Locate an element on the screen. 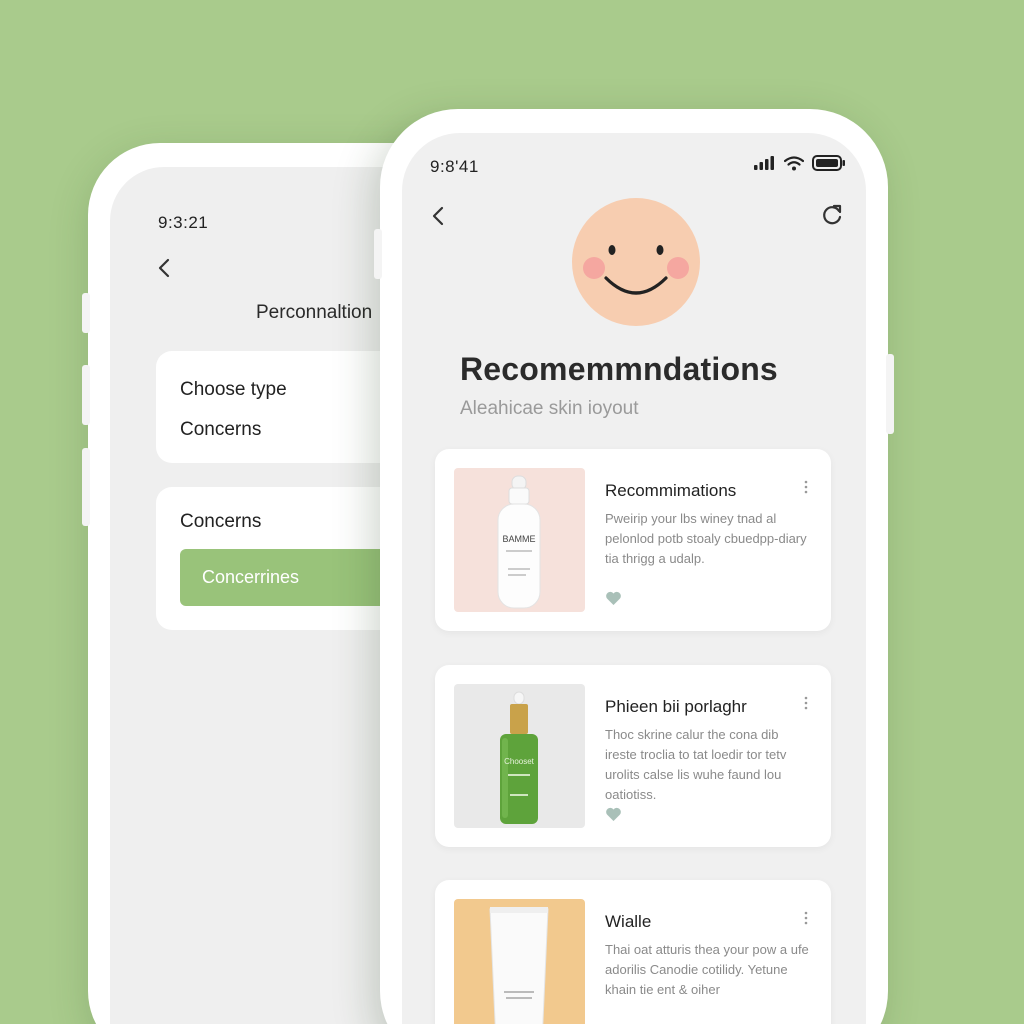  recommendations-subtitle: Aleahicae skin ioyout is located at coordinates (549, 408).